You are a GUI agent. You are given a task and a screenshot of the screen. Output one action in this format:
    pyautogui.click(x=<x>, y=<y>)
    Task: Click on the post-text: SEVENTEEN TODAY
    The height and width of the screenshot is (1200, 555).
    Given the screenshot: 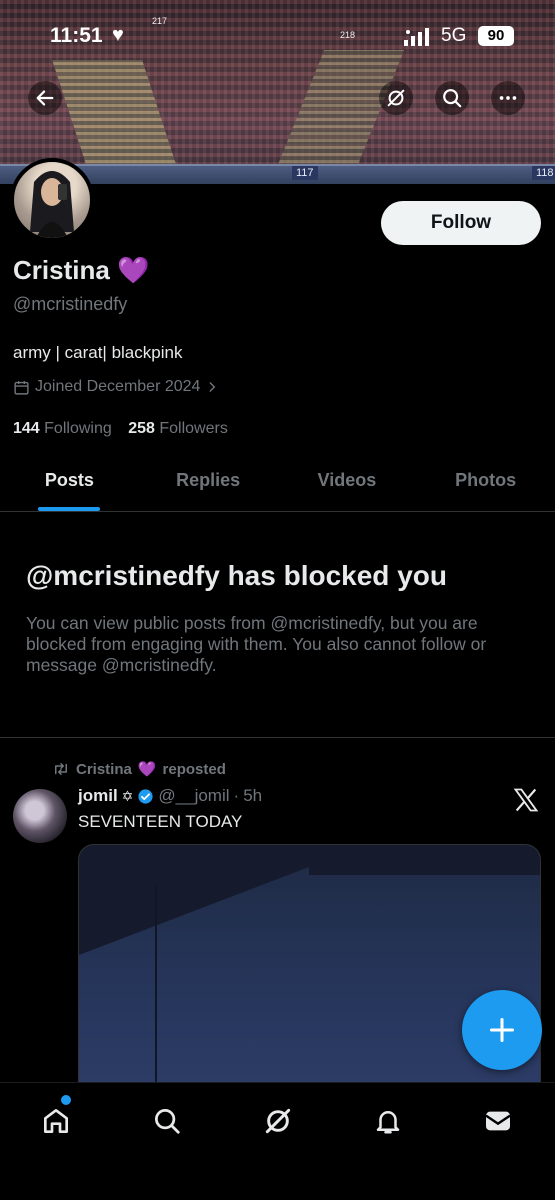 What is the action you would take?
    pyautogui.click(x=160, y=821)
    